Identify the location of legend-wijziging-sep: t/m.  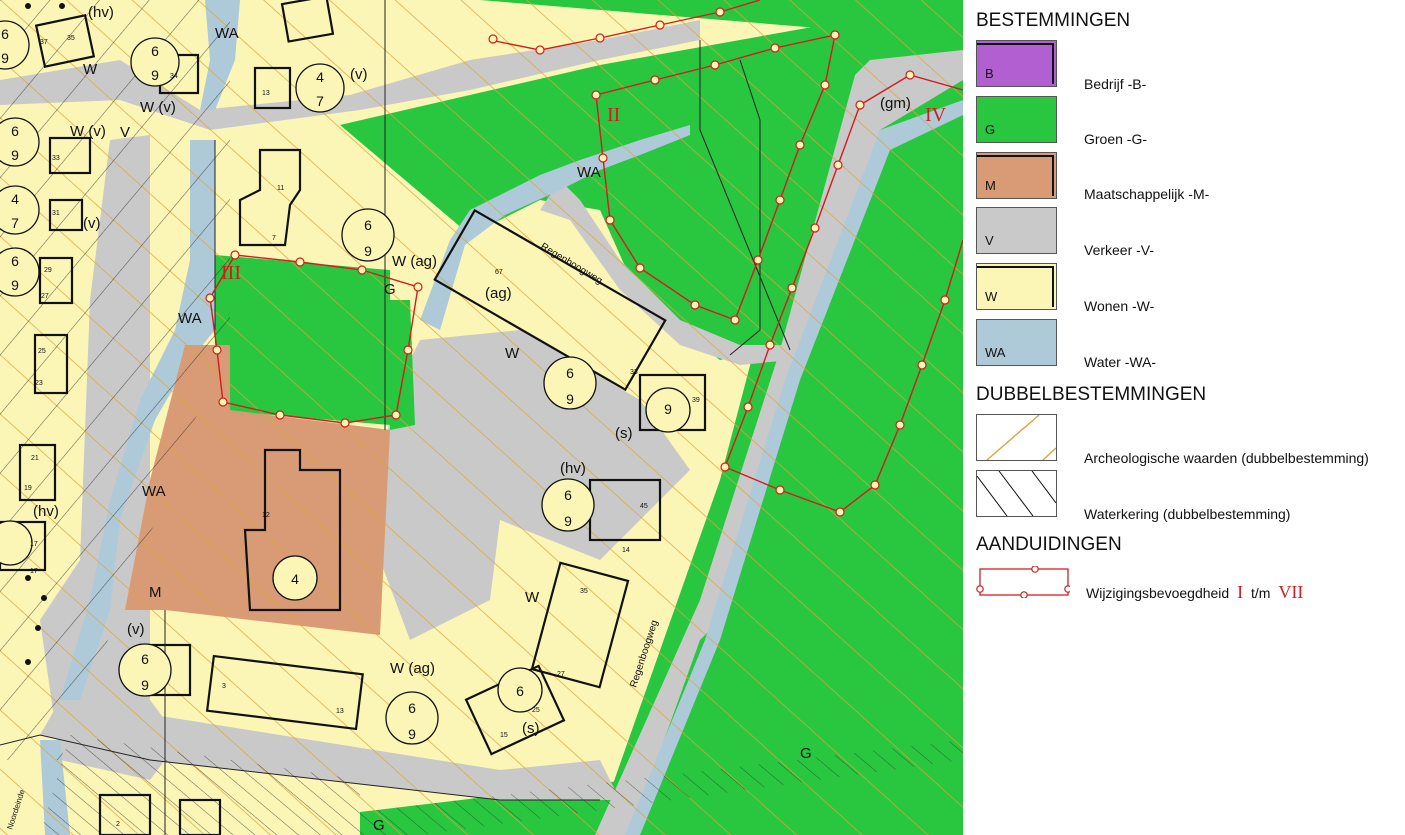
(1260, 593).